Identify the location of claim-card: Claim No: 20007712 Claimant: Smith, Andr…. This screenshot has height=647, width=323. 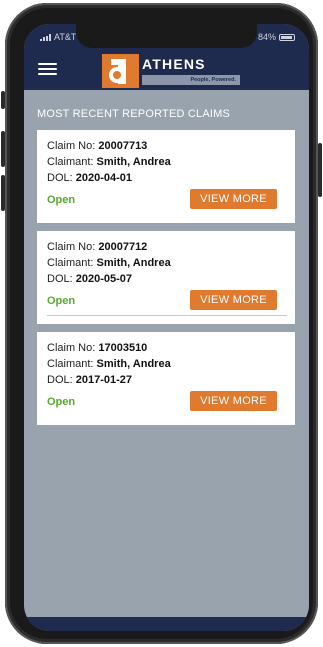
(166, 277).